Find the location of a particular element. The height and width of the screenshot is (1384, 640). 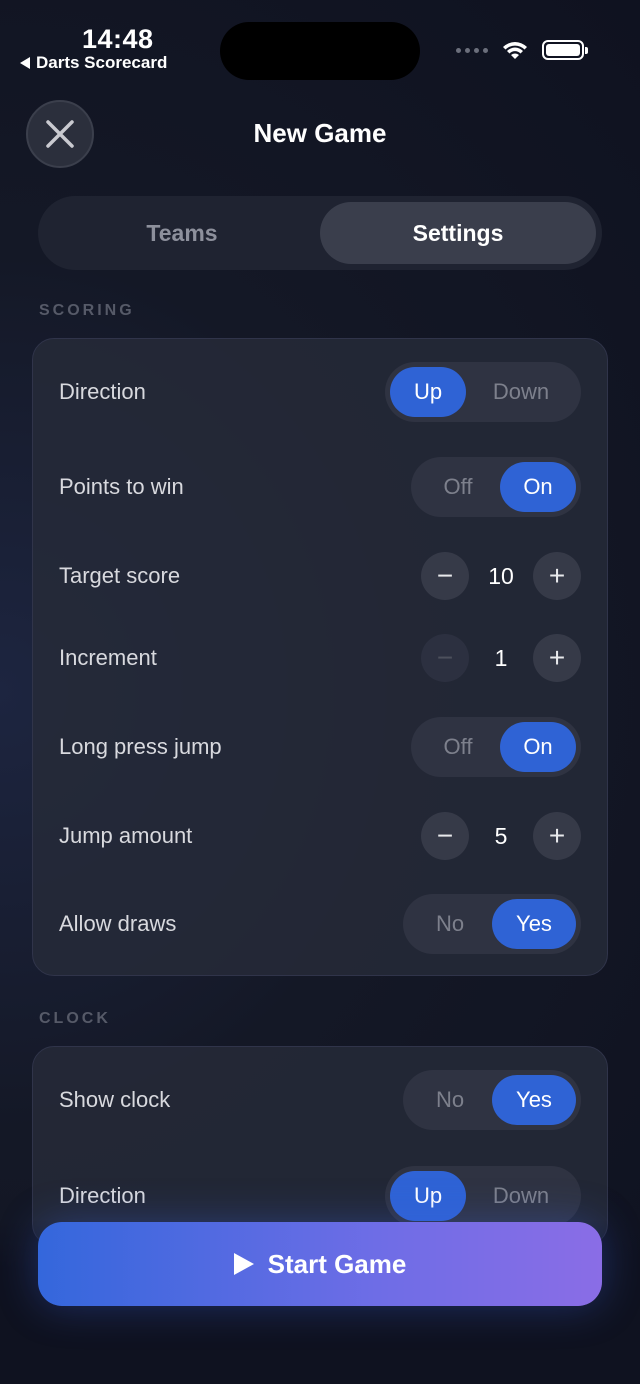

allow-draws-yes-option: Yes is located at coordinates (534, 924).